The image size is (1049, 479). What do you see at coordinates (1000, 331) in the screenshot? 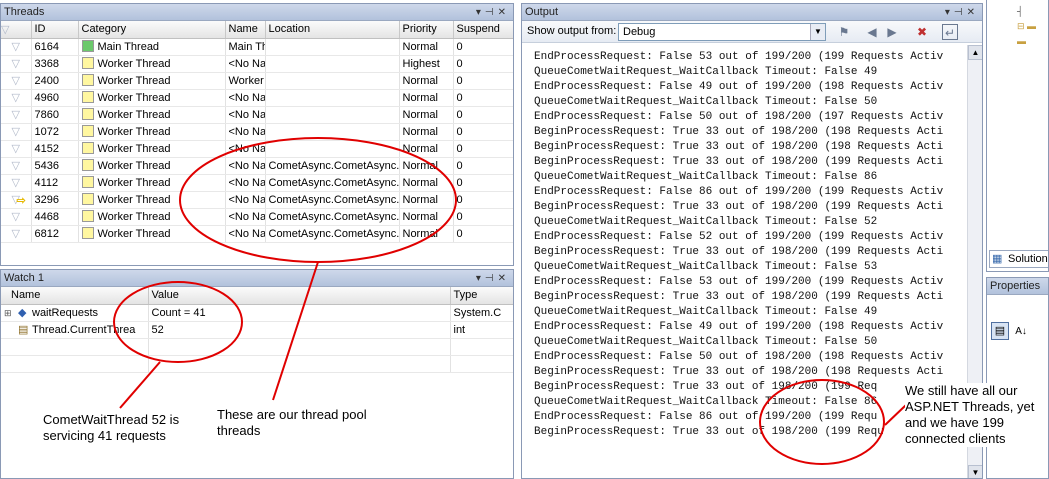
I see `categorized-icon: ▤` at bounding box center [1000, 331].